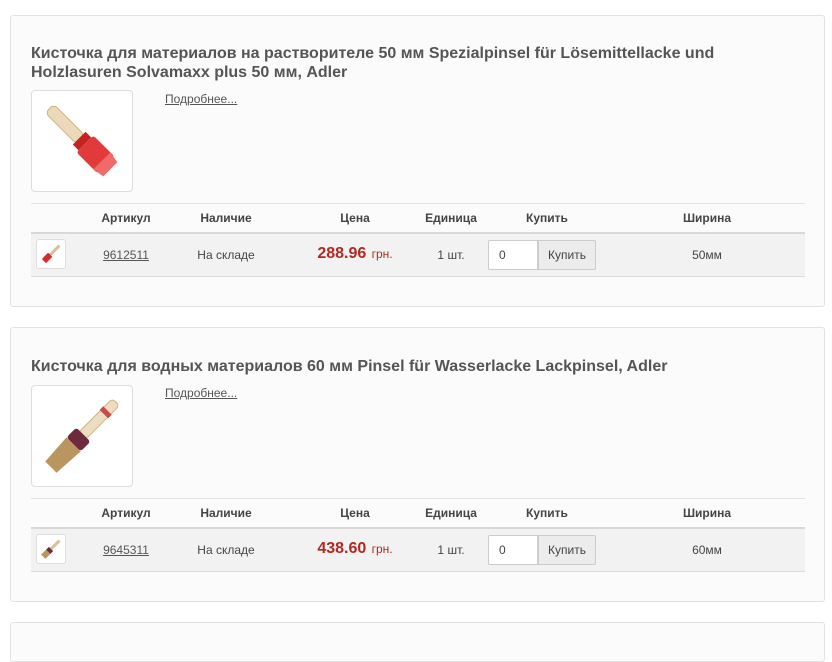 The width and height of the screenshot is (832, 662). I want to click on sku-link: 9612511, so click(126, 255).